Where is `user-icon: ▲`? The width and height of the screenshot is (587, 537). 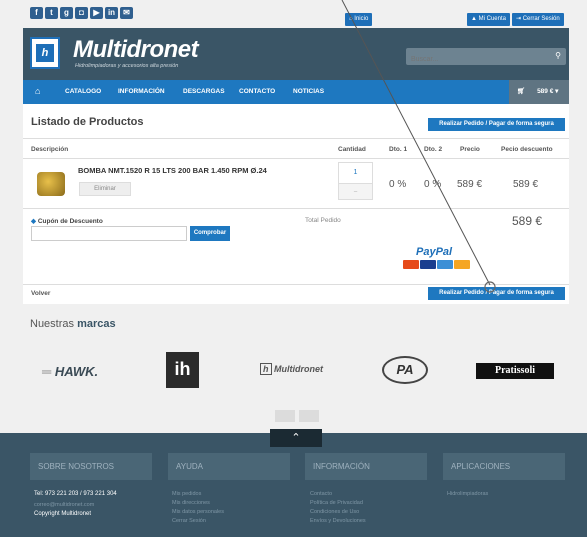
user-icon: ▲ is located at coordinates (475, 19).